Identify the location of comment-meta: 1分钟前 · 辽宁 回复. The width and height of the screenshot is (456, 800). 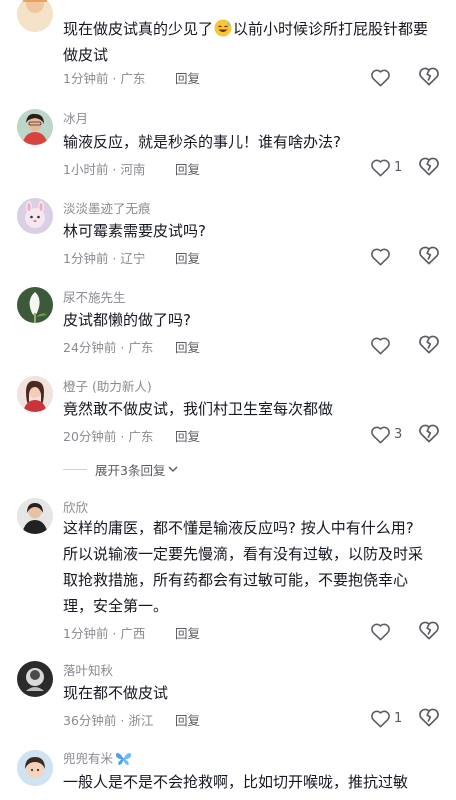
(131, 257).